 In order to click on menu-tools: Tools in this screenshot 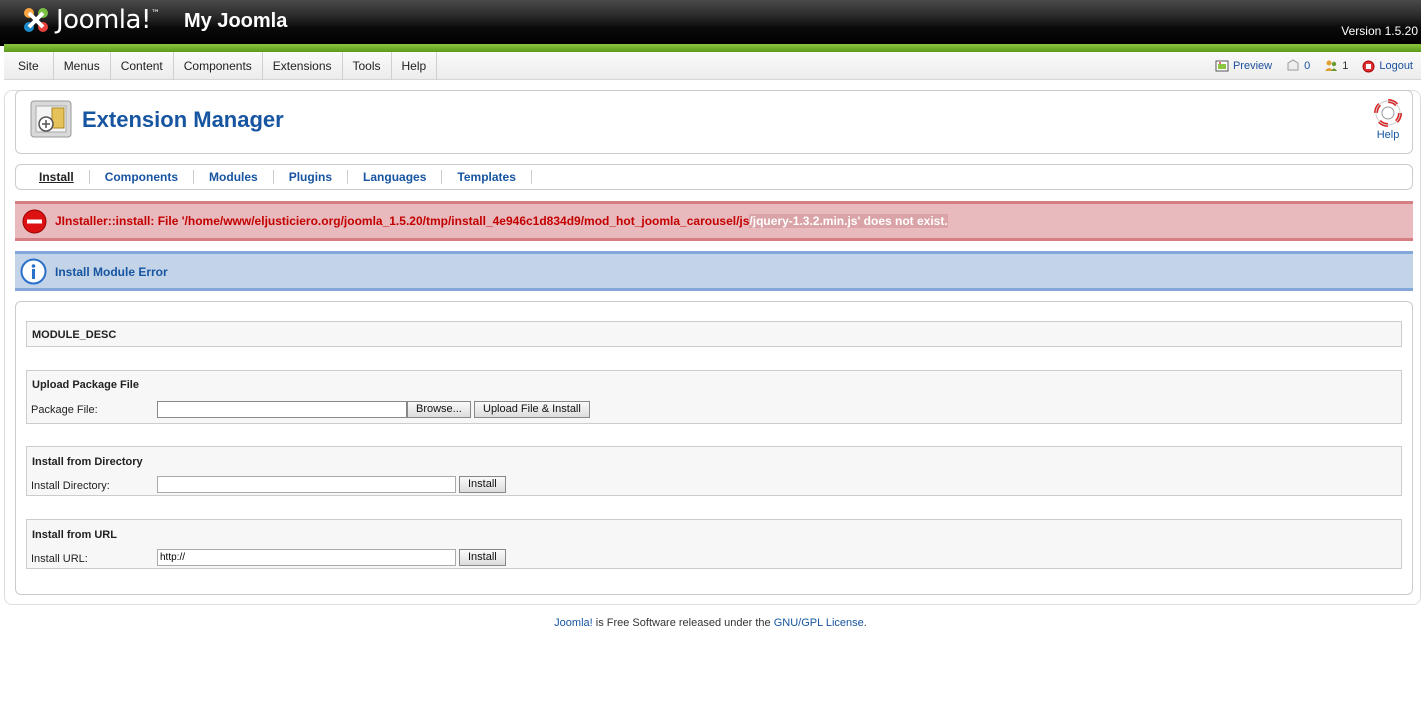, I will do `click(367, 66)`.